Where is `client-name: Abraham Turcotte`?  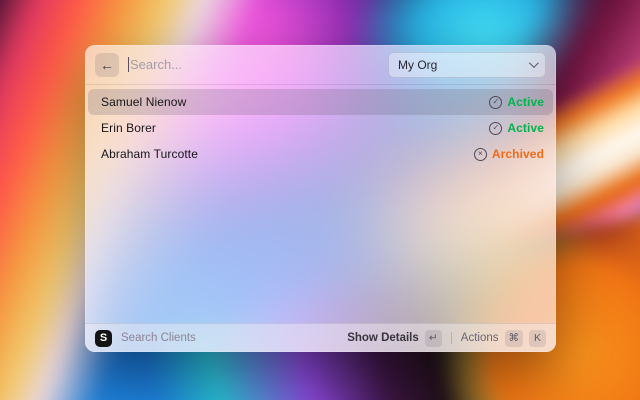 client-name: Abraham Turcotte is located at coordinates (149, 154).